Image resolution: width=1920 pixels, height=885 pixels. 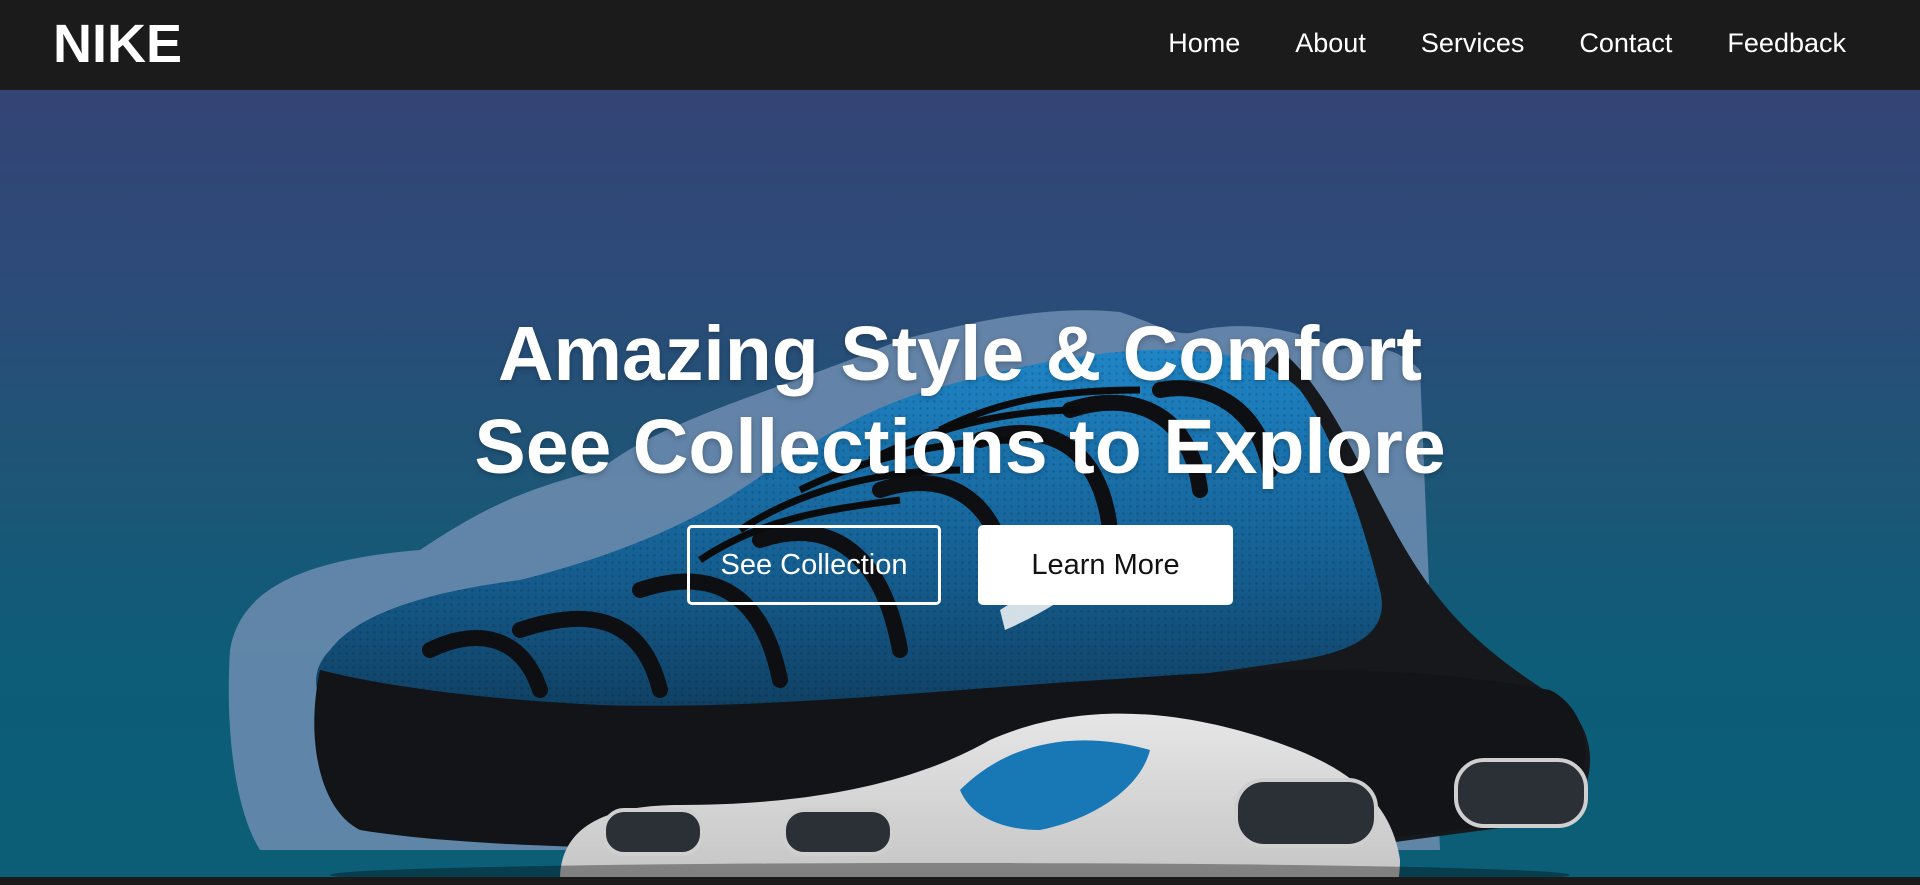 What do you see at coordinates (960, 447) in the screenshot?
I see `hero-headline-line-2: See Collections to Explore` at bounding box center [960, 447].